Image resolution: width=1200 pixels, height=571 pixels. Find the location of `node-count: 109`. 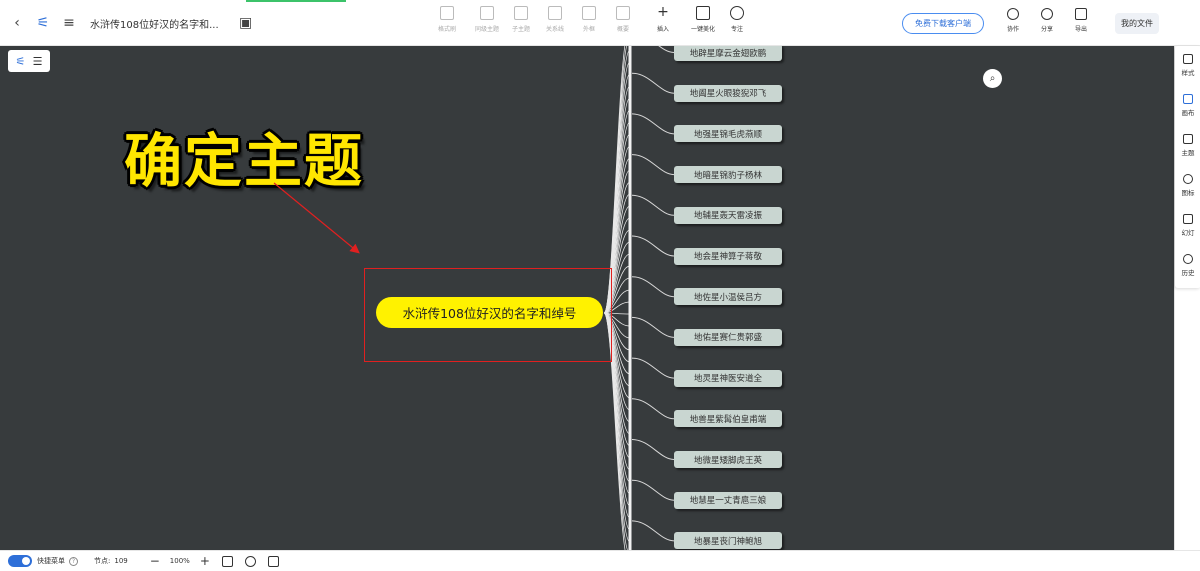

node-count: 109 is located at coordinates (121, 561).